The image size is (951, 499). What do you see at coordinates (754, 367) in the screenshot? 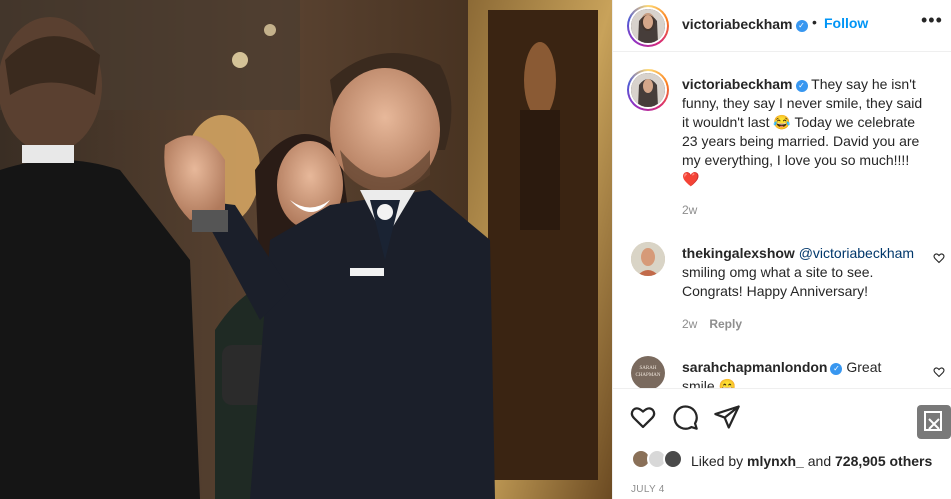
I see `commenter-username: sarahchapmanlondon` at bounding box center [754, 367].